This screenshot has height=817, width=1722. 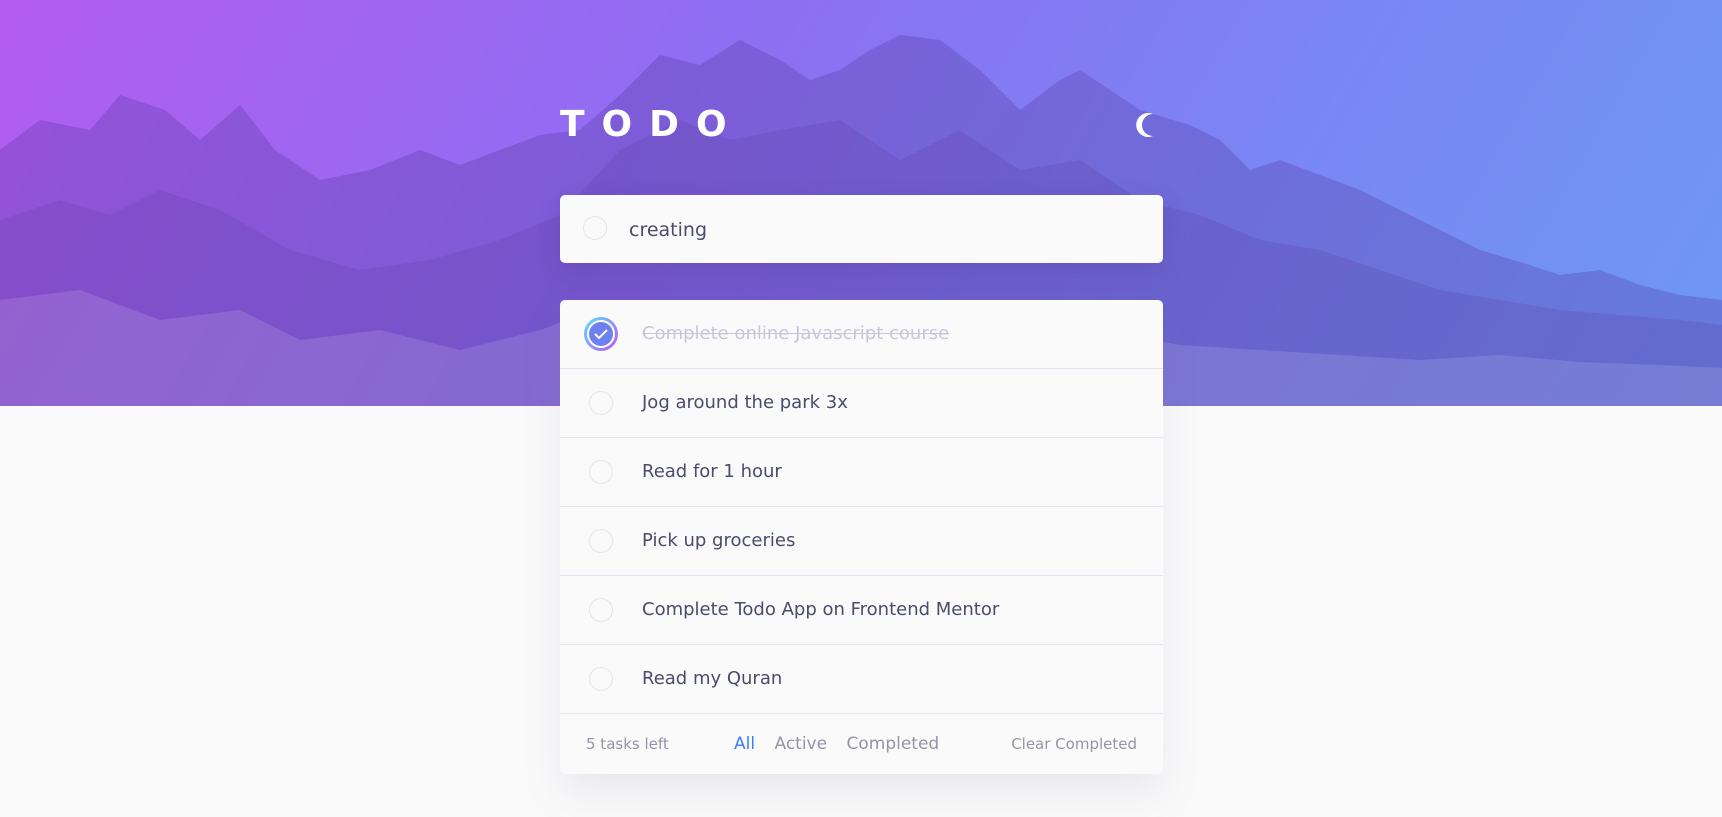 I want to click on moon-icon, so click(x=1144, y=125).